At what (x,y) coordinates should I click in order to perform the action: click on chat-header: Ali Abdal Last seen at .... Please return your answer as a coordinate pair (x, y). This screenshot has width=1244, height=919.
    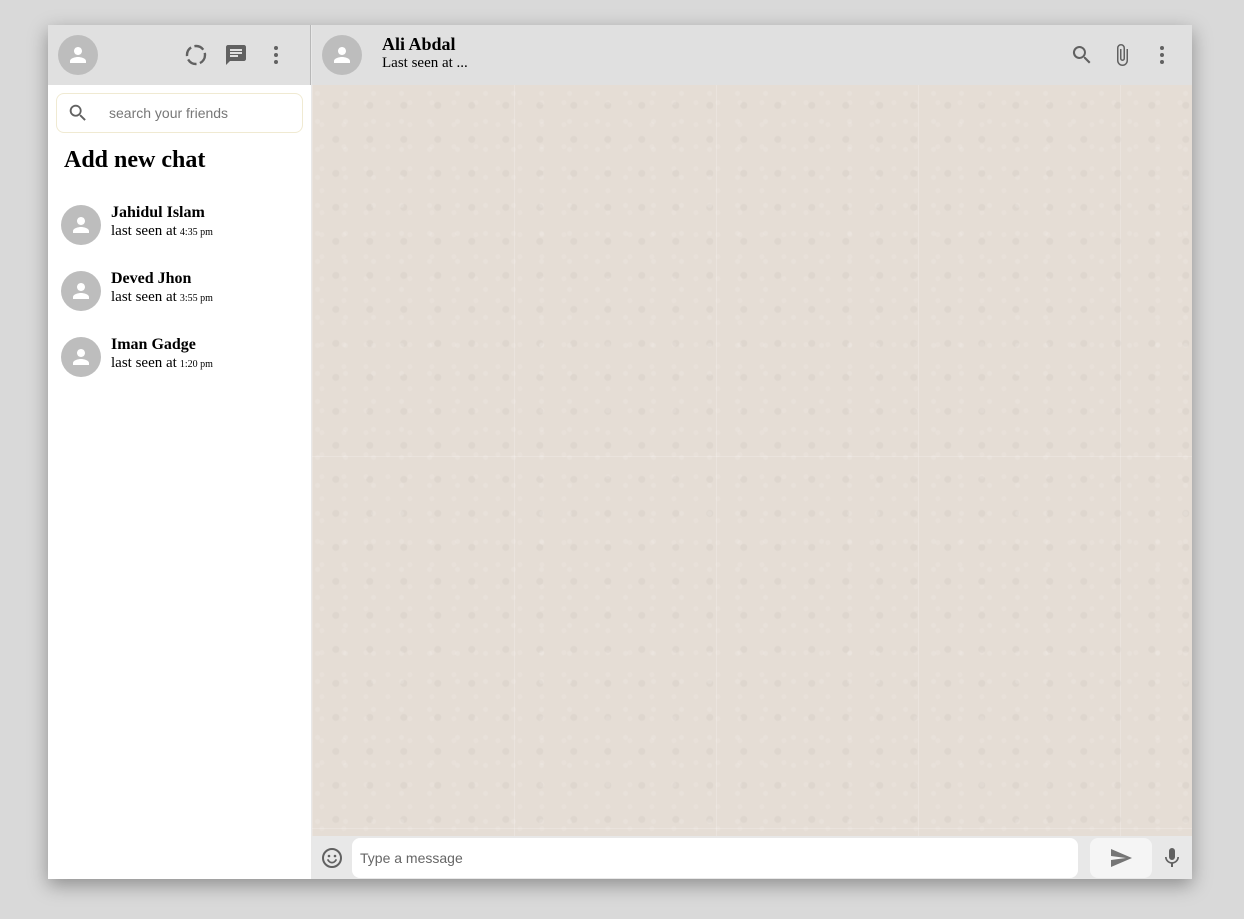
    Looking at the image, I should click on (752, 55).